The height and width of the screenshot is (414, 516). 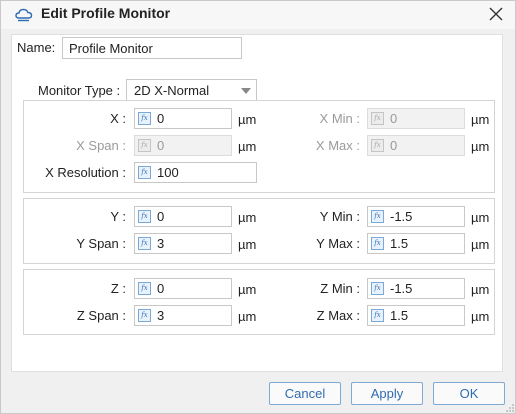 What do you see at coordinates (118, 288) in the screenshot?
I see `z-label: Z :` at bounding box center [118, 288].